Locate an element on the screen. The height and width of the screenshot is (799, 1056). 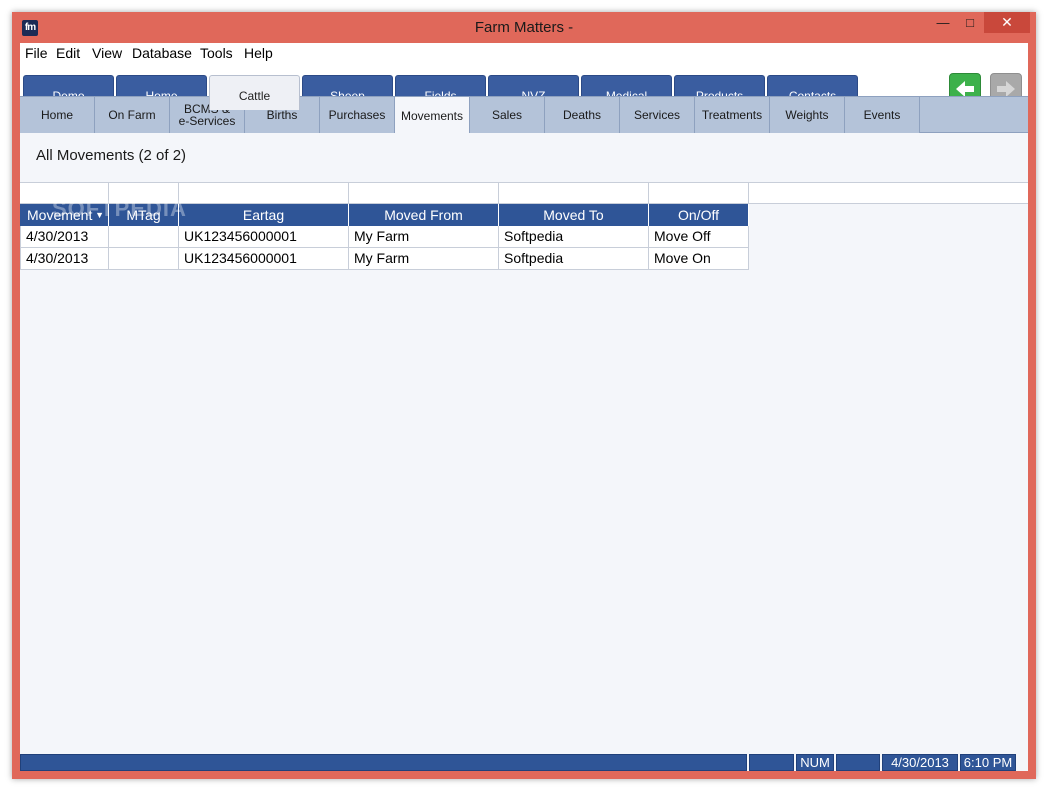
col-header-label: Movement is located at coordinates (60, 215).